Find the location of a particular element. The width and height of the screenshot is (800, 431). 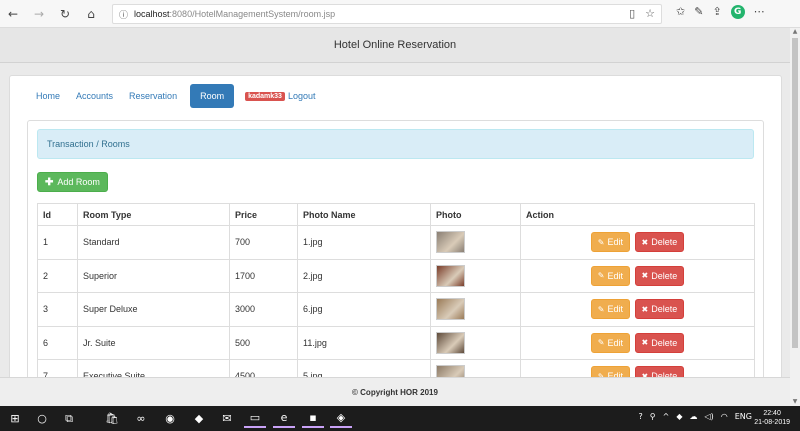

system-tray: ? ⚲ ^ ◆ ☁ ◁) ◠ ENG is located at coordinates (695, 416).